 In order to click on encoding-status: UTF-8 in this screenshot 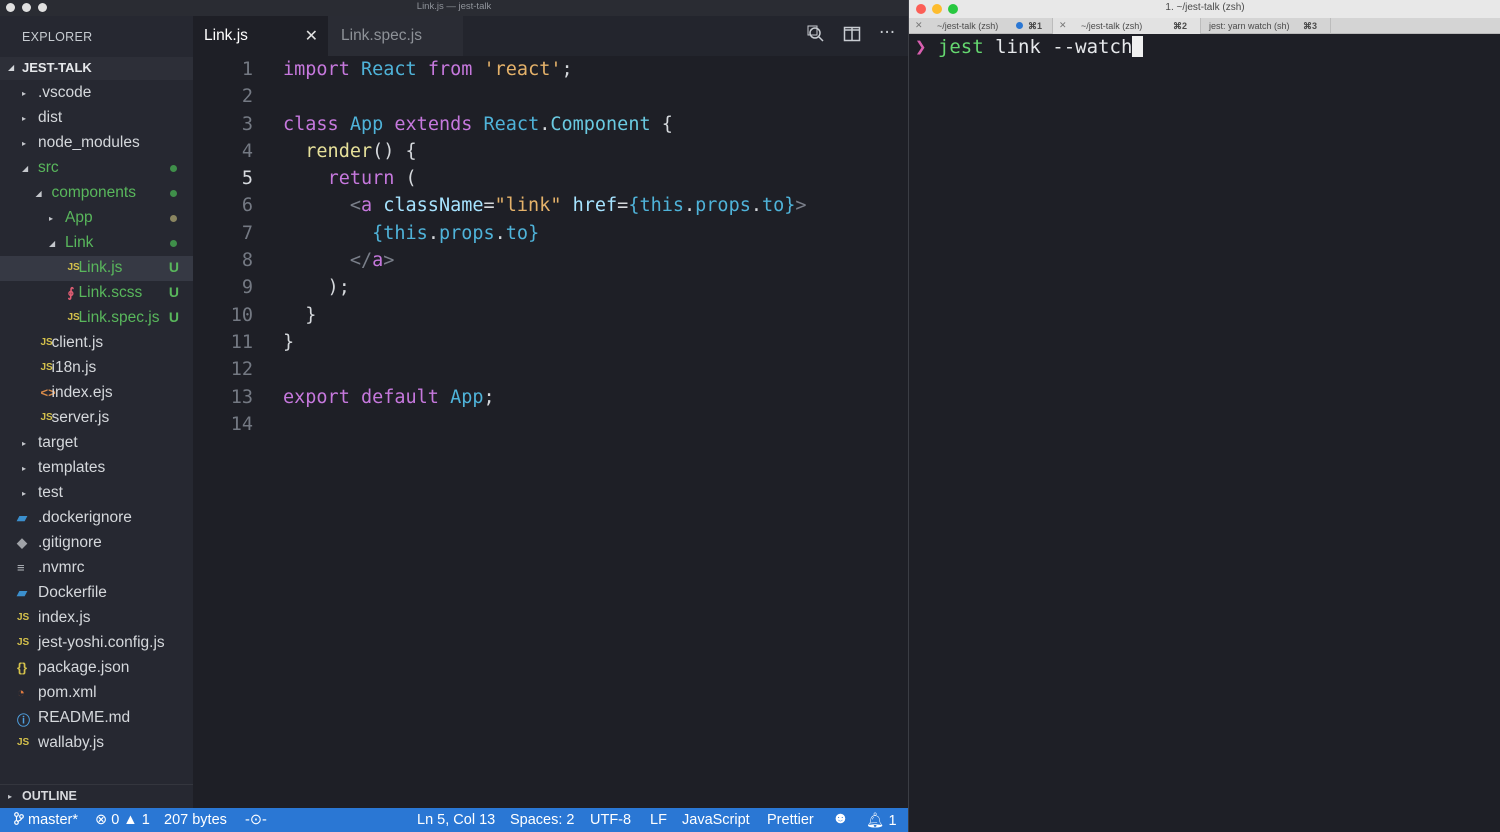, I will do `click(610, 820)`.